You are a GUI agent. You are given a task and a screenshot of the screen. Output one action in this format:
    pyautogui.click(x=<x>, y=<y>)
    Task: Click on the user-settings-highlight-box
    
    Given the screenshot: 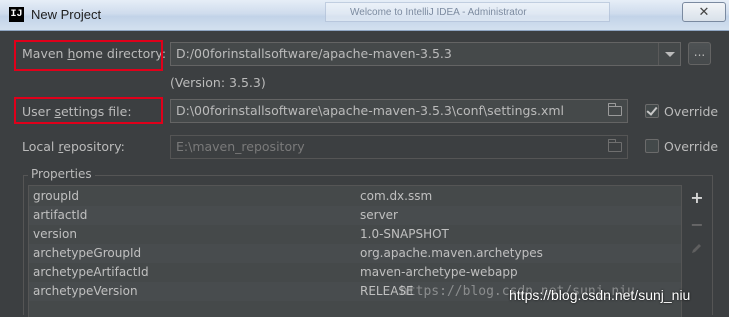 What is the action you would take?
    pyautogui.click(x=88, y=110)
    